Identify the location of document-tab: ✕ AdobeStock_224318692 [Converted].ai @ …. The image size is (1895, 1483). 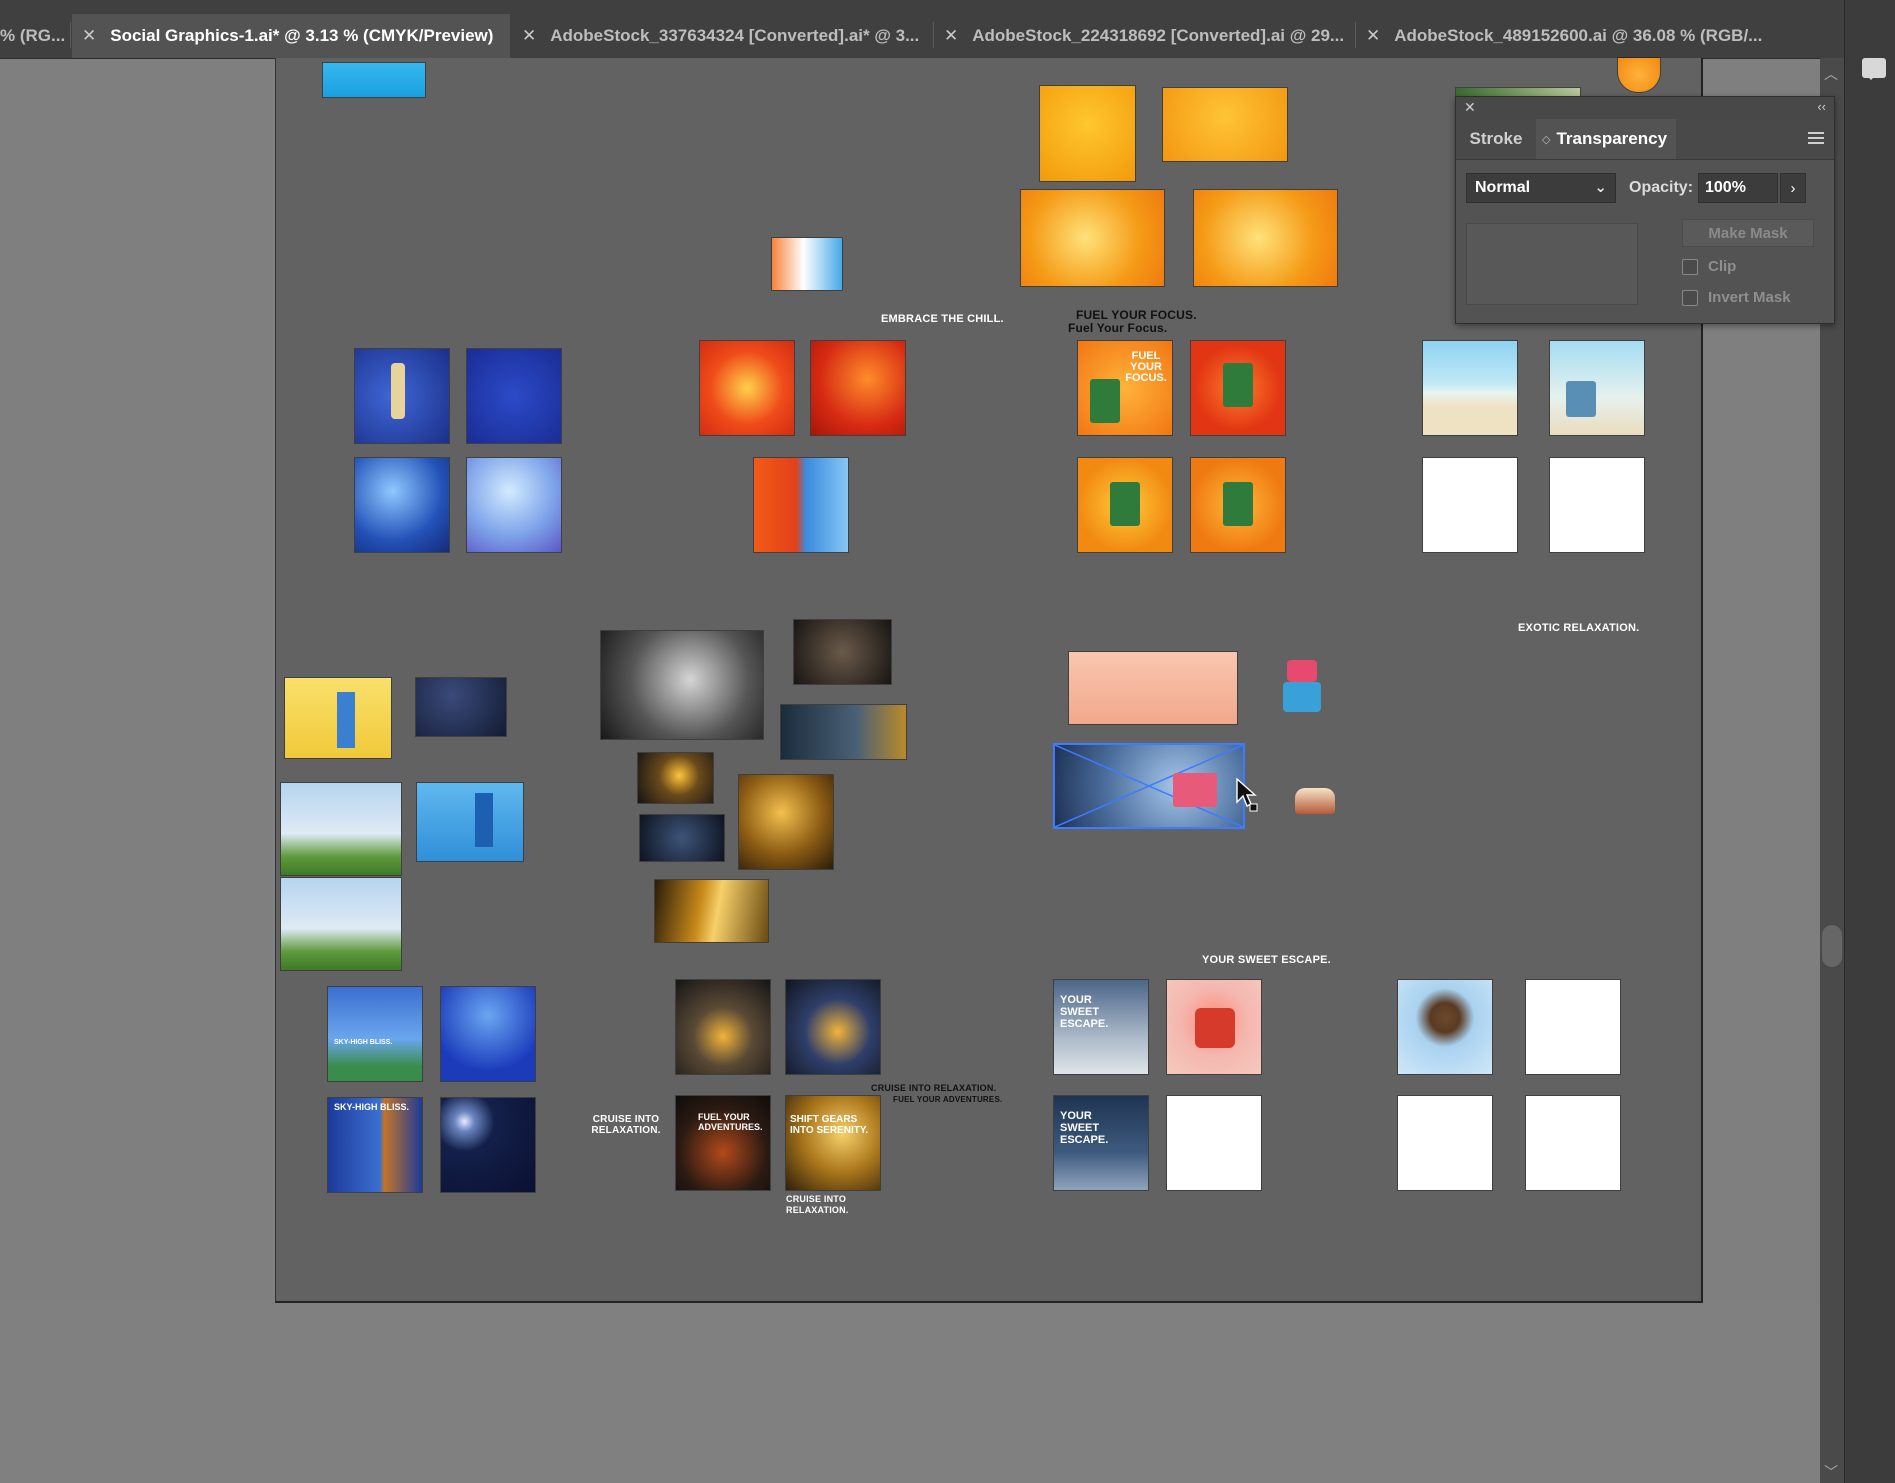
(1144, 36).